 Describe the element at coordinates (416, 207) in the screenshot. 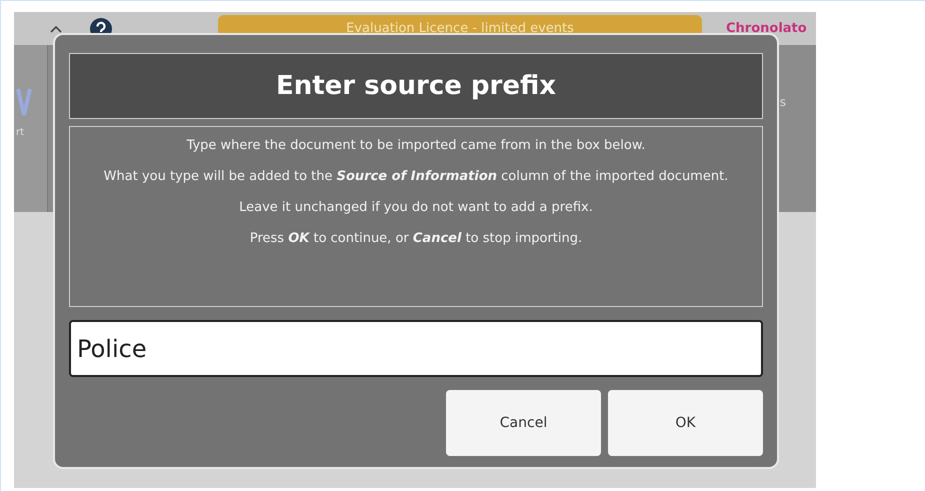

I see `instruction-text: Leave it unchanged if you do not want to add a prefix.` at that location.